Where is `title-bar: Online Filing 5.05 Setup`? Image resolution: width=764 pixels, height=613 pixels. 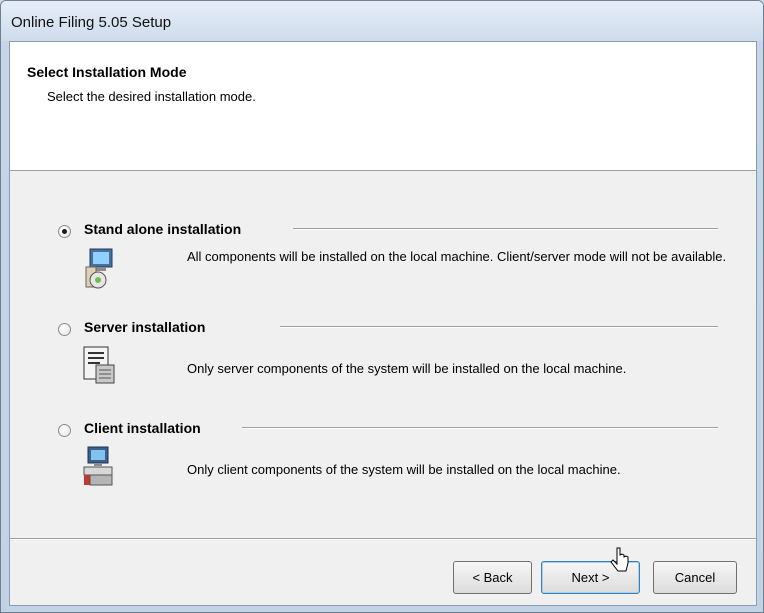 title-bar: Online Filing 5.05 Setup is located at coordinates (382, 21).